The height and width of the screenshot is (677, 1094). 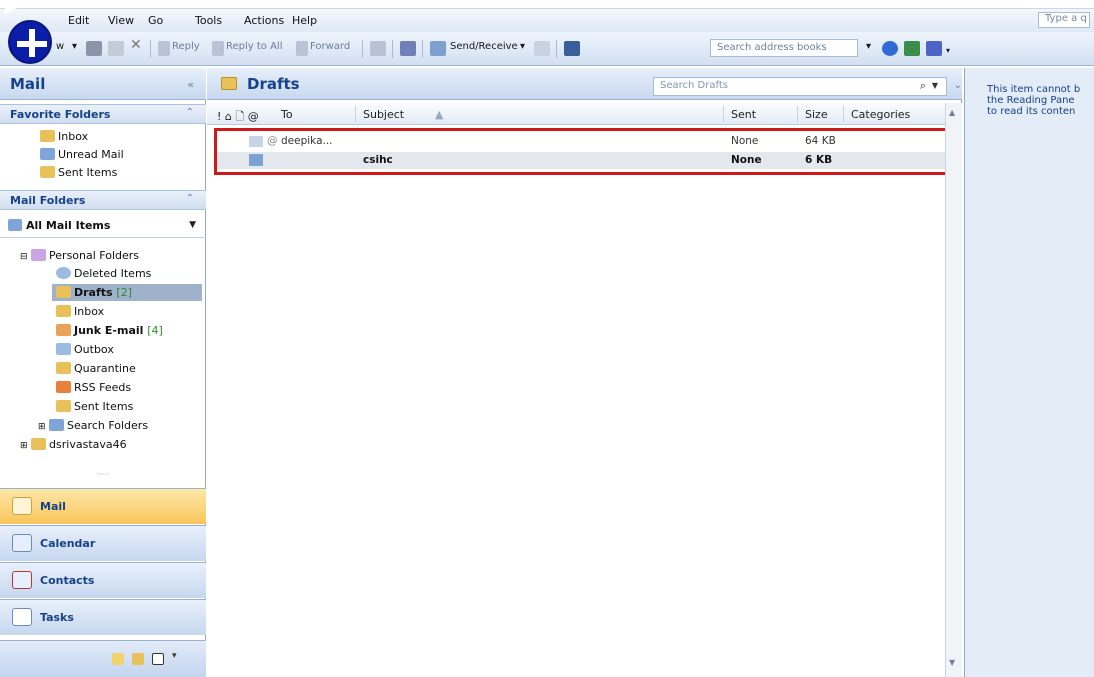 What do you see at coordinates (186, 46) in the screenshot?
I see `reply-button: Reply` at bounding box center [186, 46].